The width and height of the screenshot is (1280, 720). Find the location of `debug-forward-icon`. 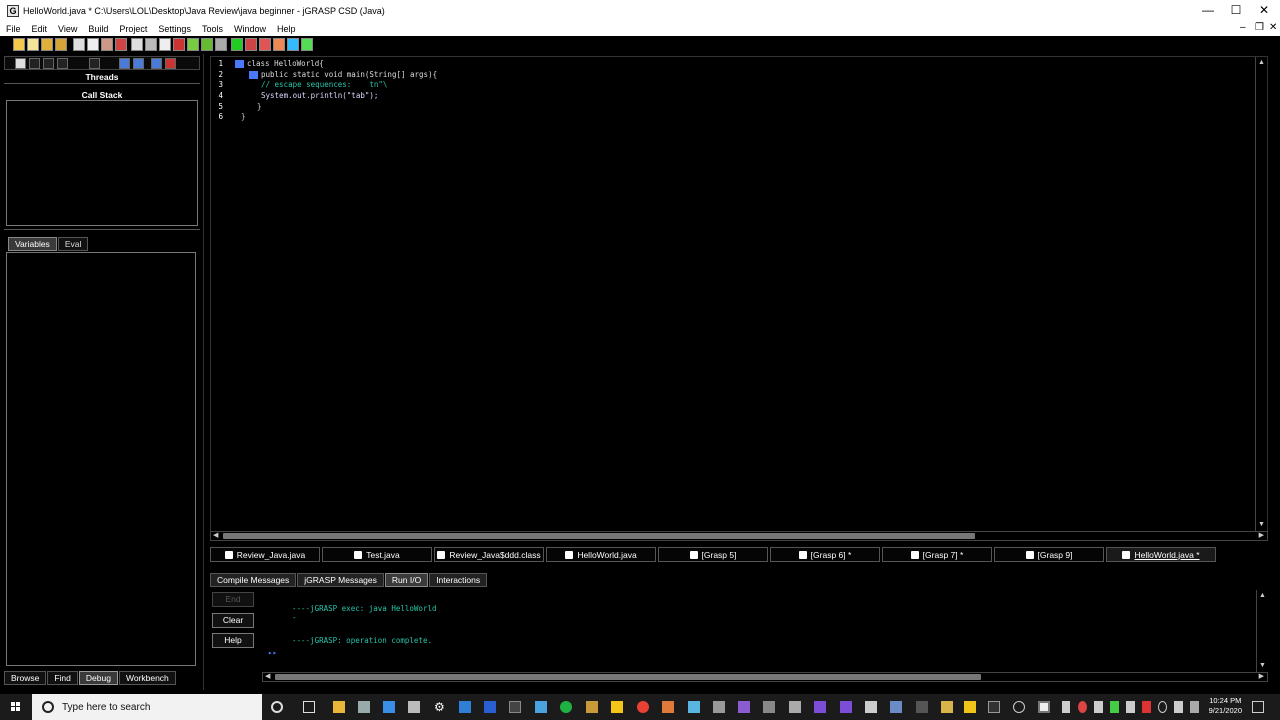

debug-forward-icon is located at coordinates (138, 63).